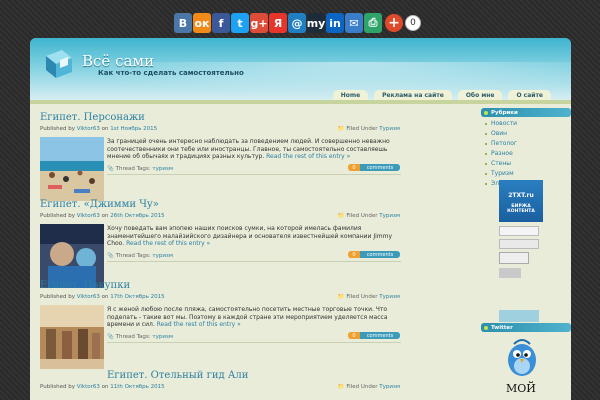 The height and width of the screenshot is (400, 600). What do you see at coordinates (221, 23) in the screenshot?
I see `share-facebook-icon: f` at bounding box center [221, 23].